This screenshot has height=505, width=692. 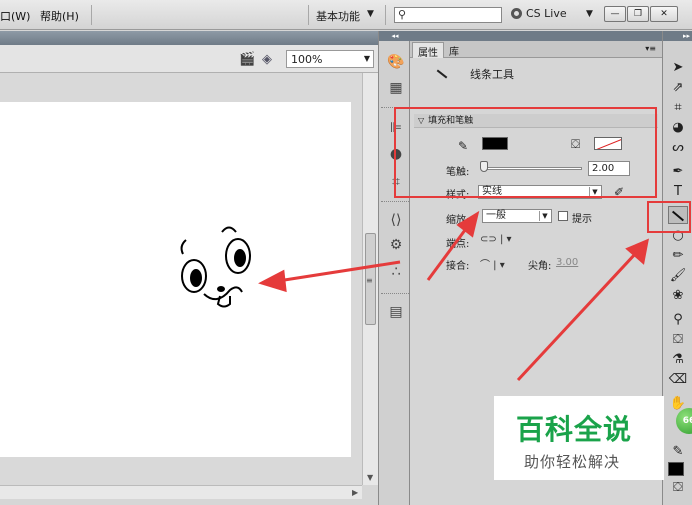 I want to click on watermark-logo: 百科全说 助你轻松解决, so click(x=579, y=438).